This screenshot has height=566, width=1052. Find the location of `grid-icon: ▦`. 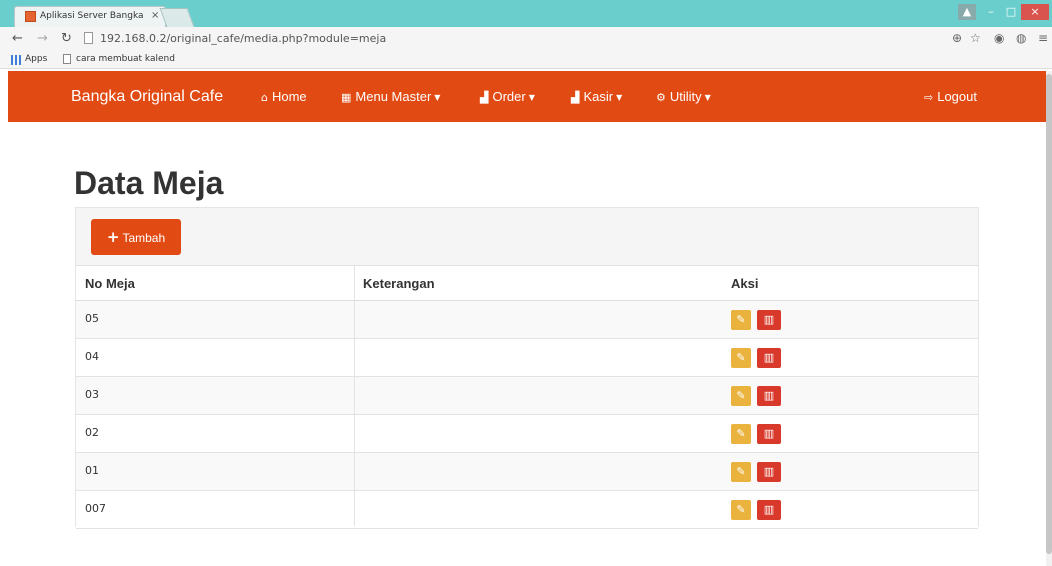

grid-icon: ▦ is located at coordinates (346, 97).